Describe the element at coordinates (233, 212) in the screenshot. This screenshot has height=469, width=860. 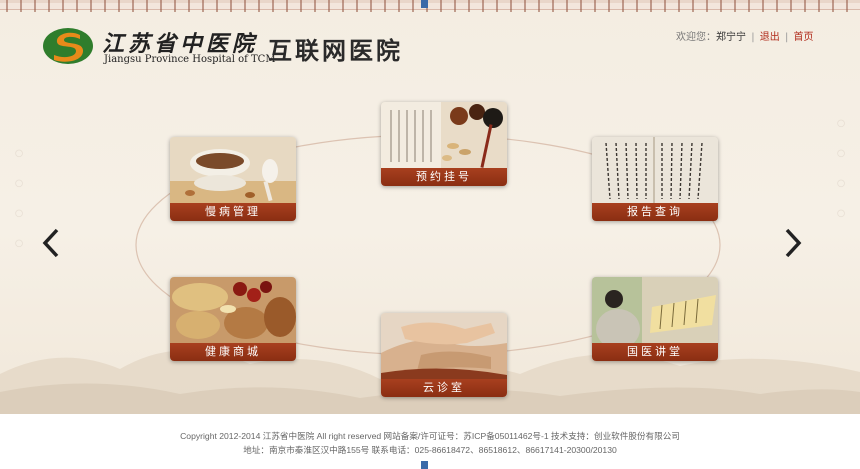
I see `module-label: 慢病管理` at that location.